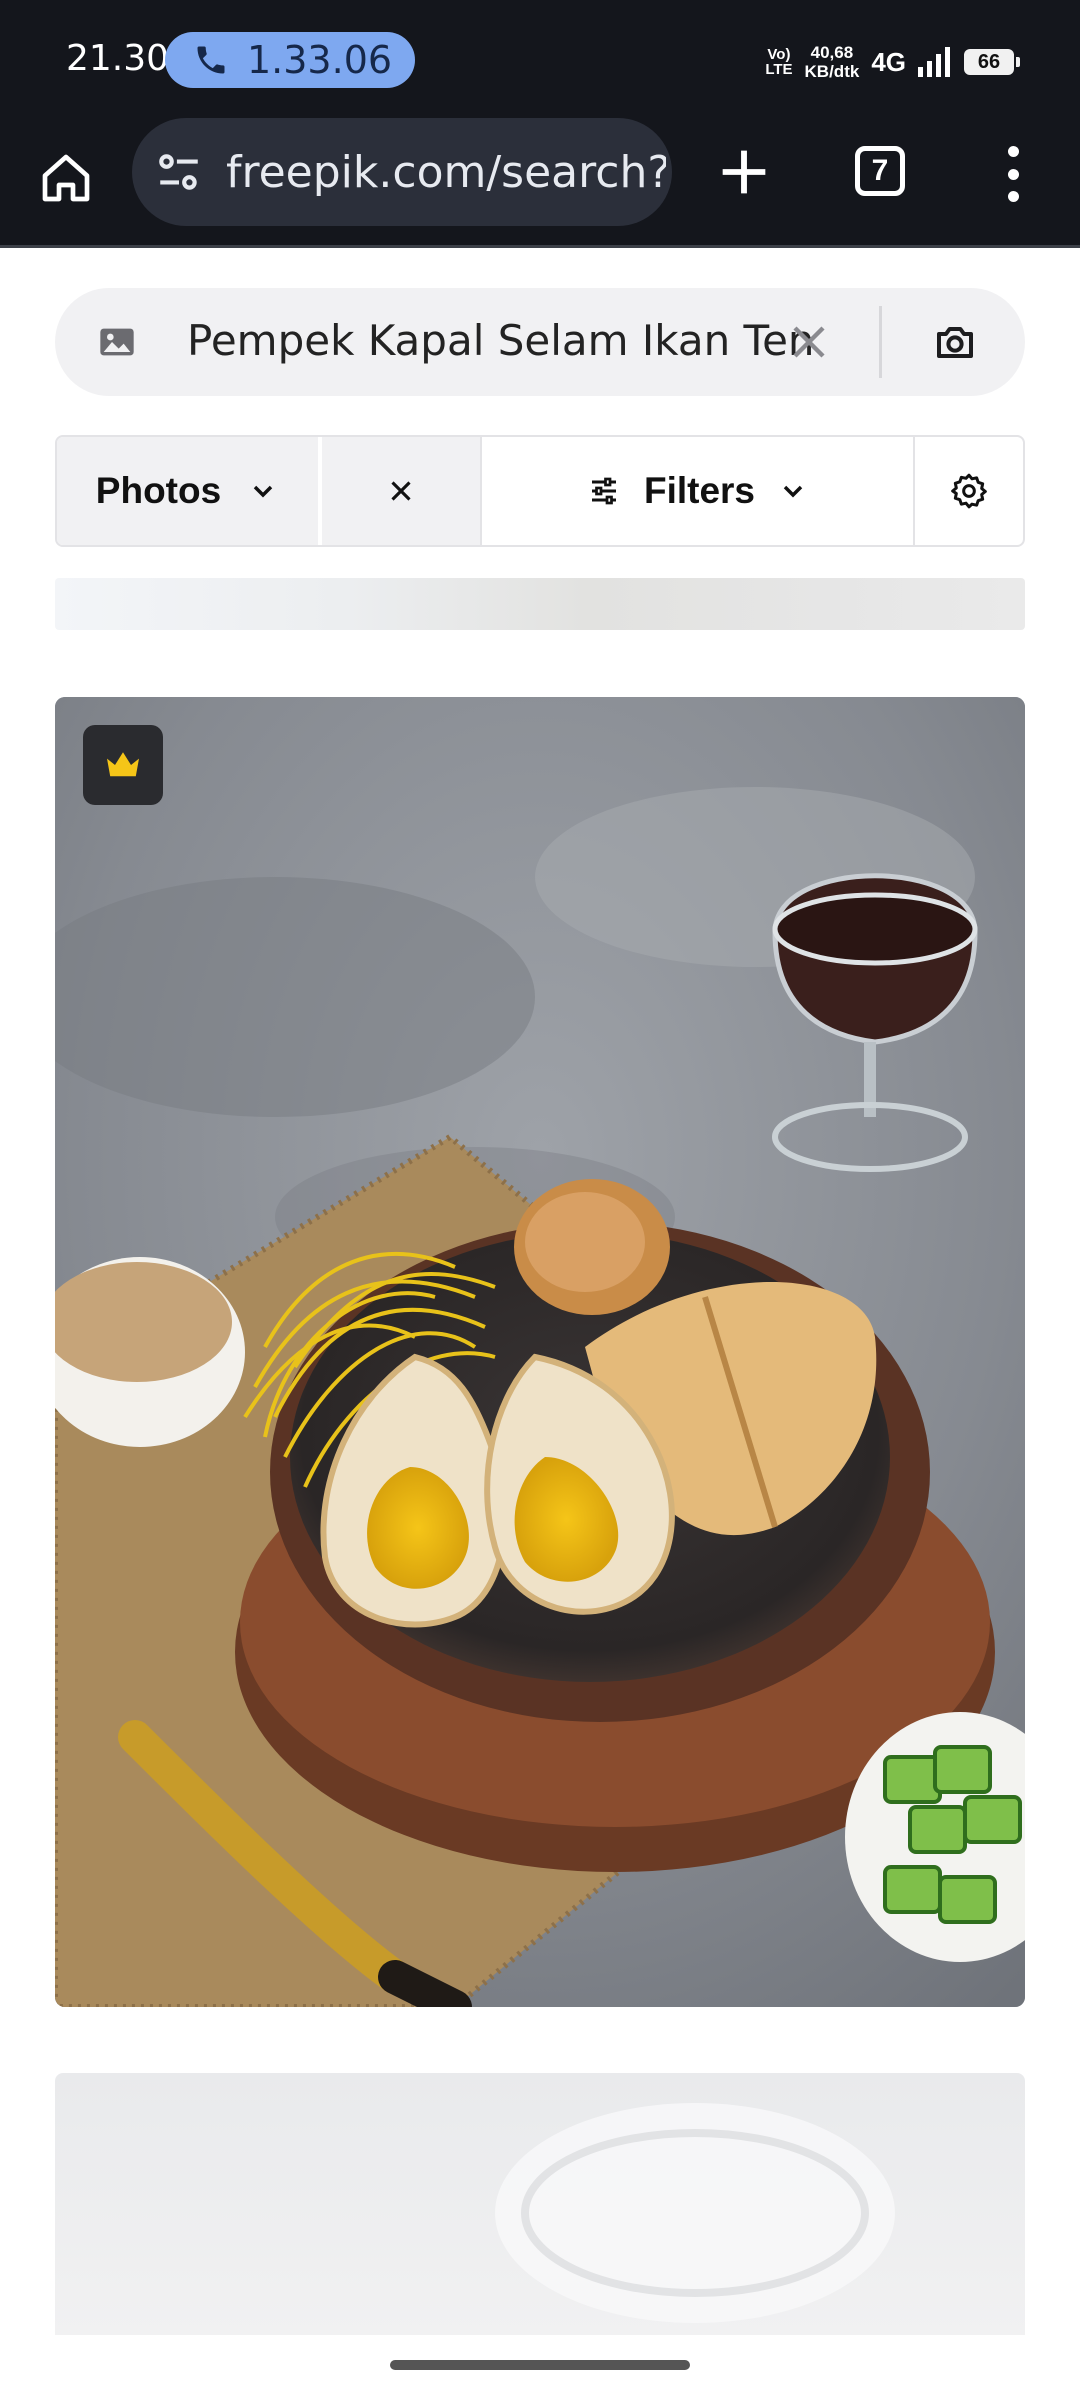  I want to click on crown-icon, so click(123, 764).